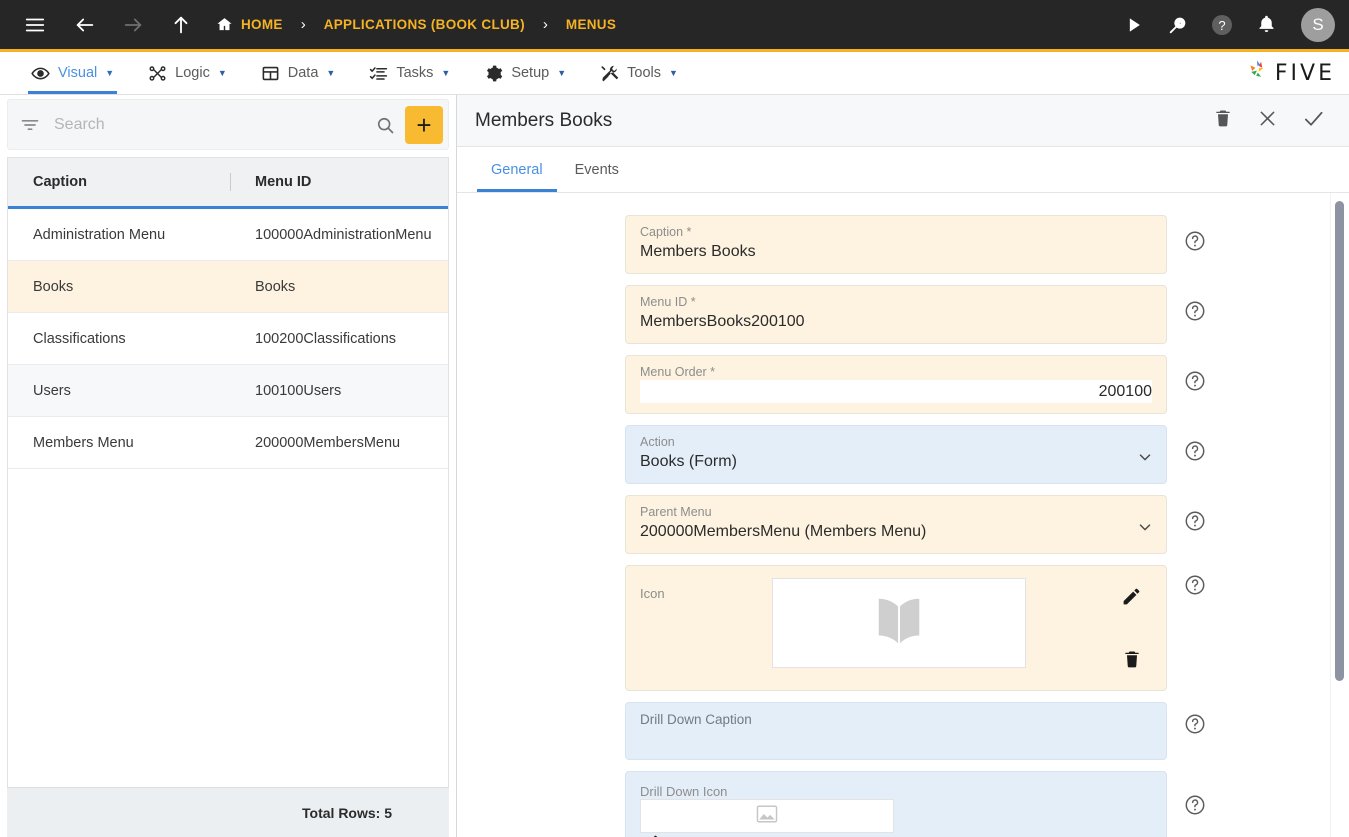 The height and width of the screenshot is (837, 1349). Describe the element at coordinates (270, 73) in the screenshot. I see `table-icon` at that location.